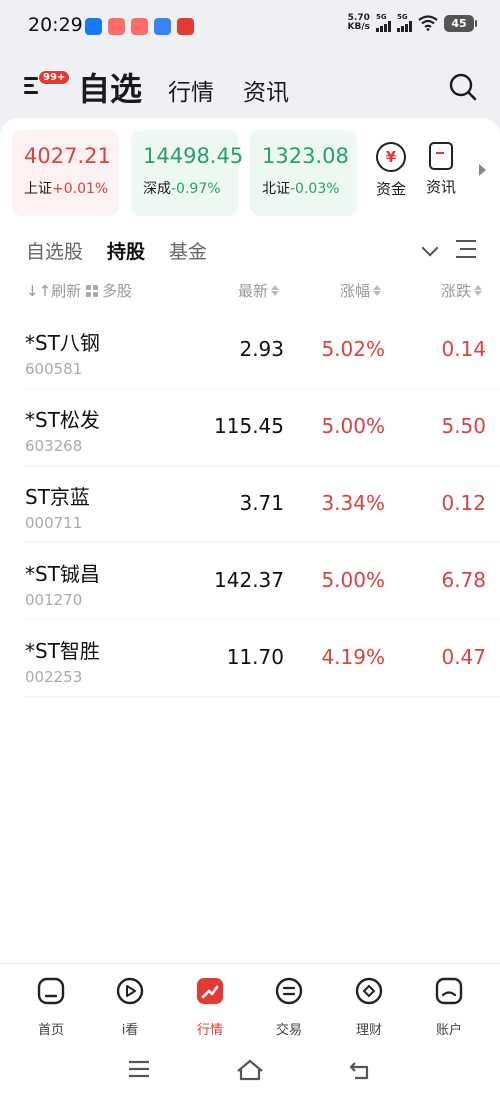 Image resolution: width=500 pixels, height=1100 pixels. Describe the element at coordinates (259, 290) in the screenshot. I see `sort-latest-price: 最新` at that location.